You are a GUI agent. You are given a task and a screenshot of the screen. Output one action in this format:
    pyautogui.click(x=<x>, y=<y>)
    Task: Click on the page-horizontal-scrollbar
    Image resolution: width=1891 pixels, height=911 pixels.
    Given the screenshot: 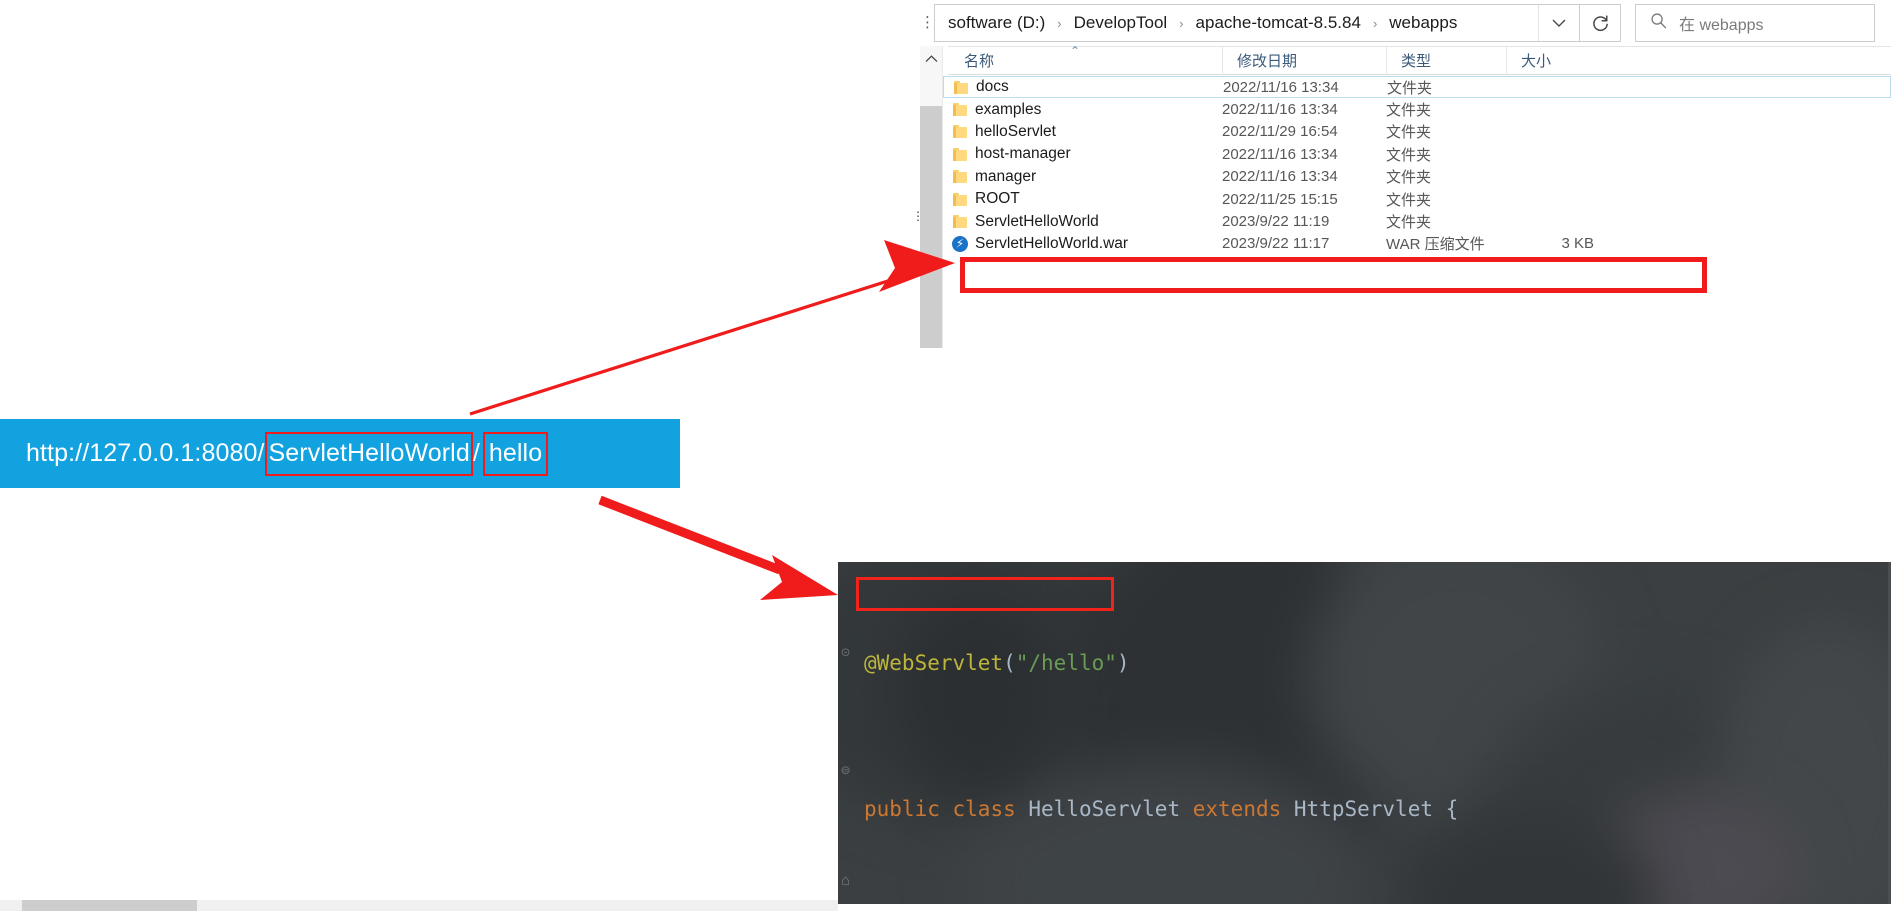 What is the action you would take?
    pyautogui.click(x=419, y=905)
    